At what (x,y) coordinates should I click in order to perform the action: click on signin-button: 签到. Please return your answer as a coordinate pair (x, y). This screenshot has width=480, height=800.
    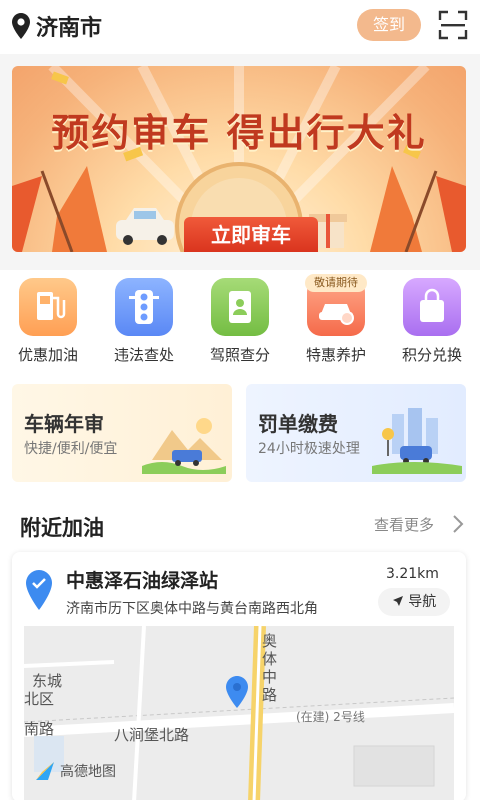
    Looking at the image, I should click on (389, 25).